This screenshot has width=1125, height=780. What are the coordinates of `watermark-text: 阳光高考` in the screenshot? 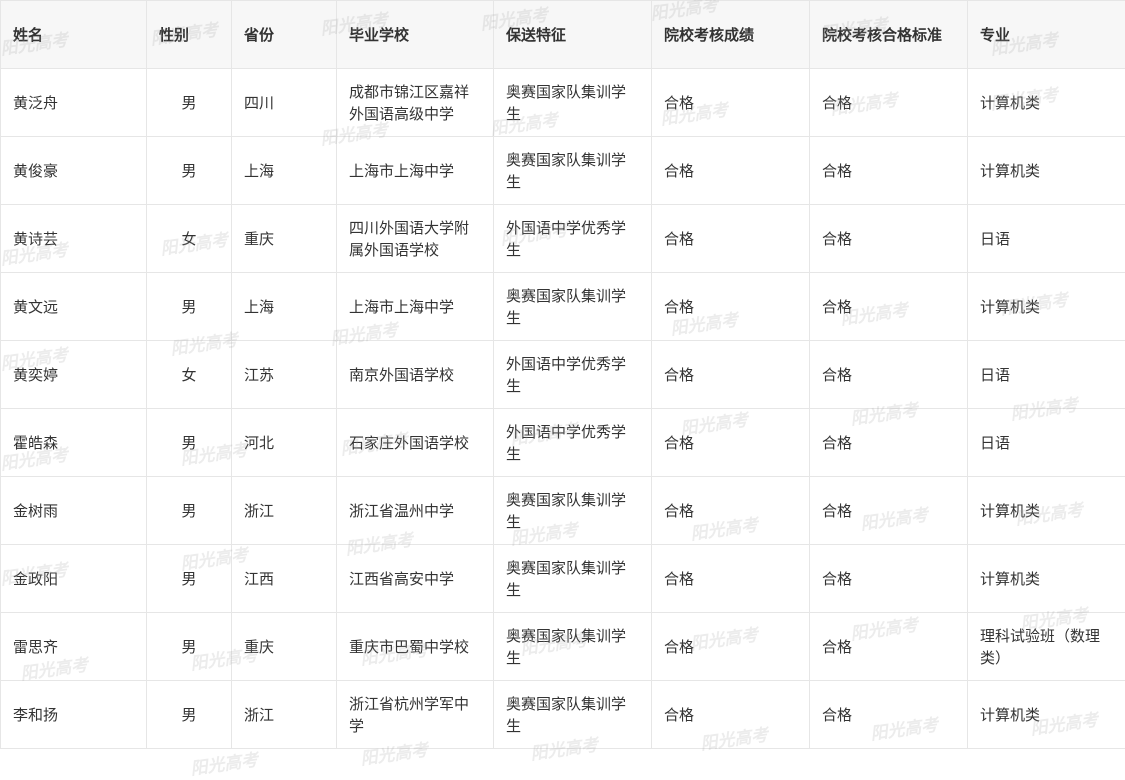 It's located at (224, 762).